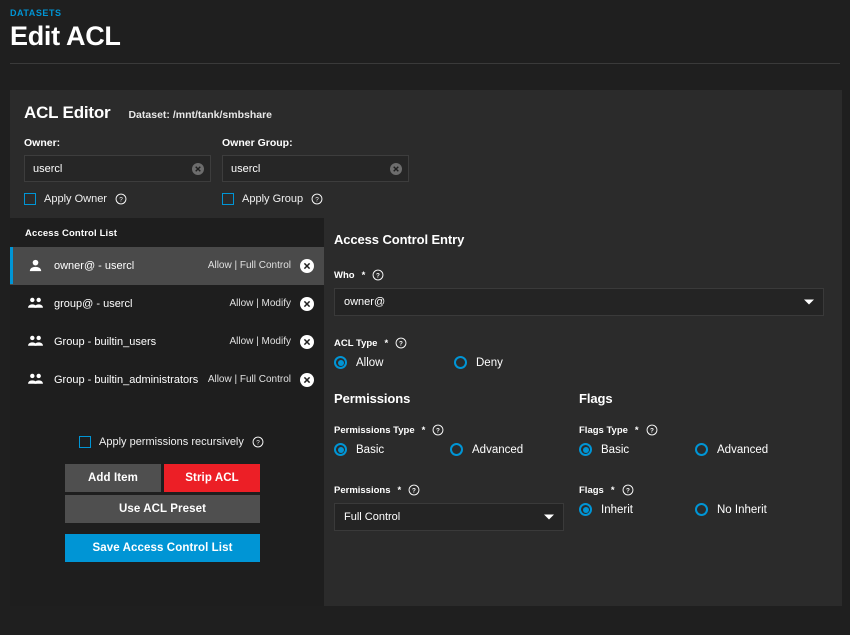 This screenshot has width=850, height=635. Describe the element at coordinates (637, 449) in the screenshot. I see `flags-type-option-basic: Basic` at that location.